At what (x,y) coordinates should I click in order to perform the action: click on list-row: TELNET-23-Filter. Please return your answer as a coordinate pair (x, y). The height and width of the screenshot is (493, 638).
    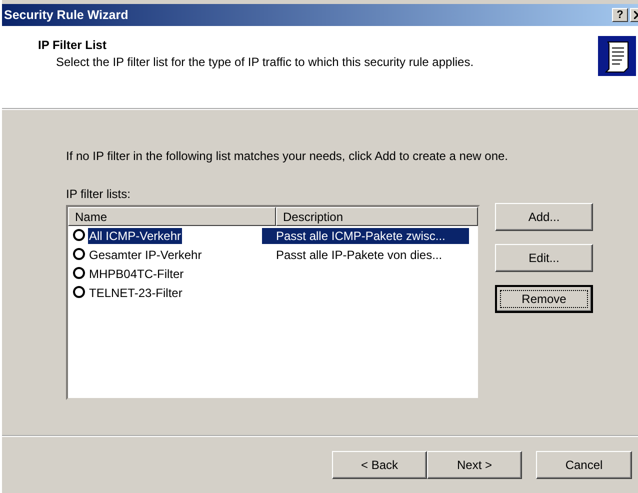
    Looking at the image, I should click on (273, 292).